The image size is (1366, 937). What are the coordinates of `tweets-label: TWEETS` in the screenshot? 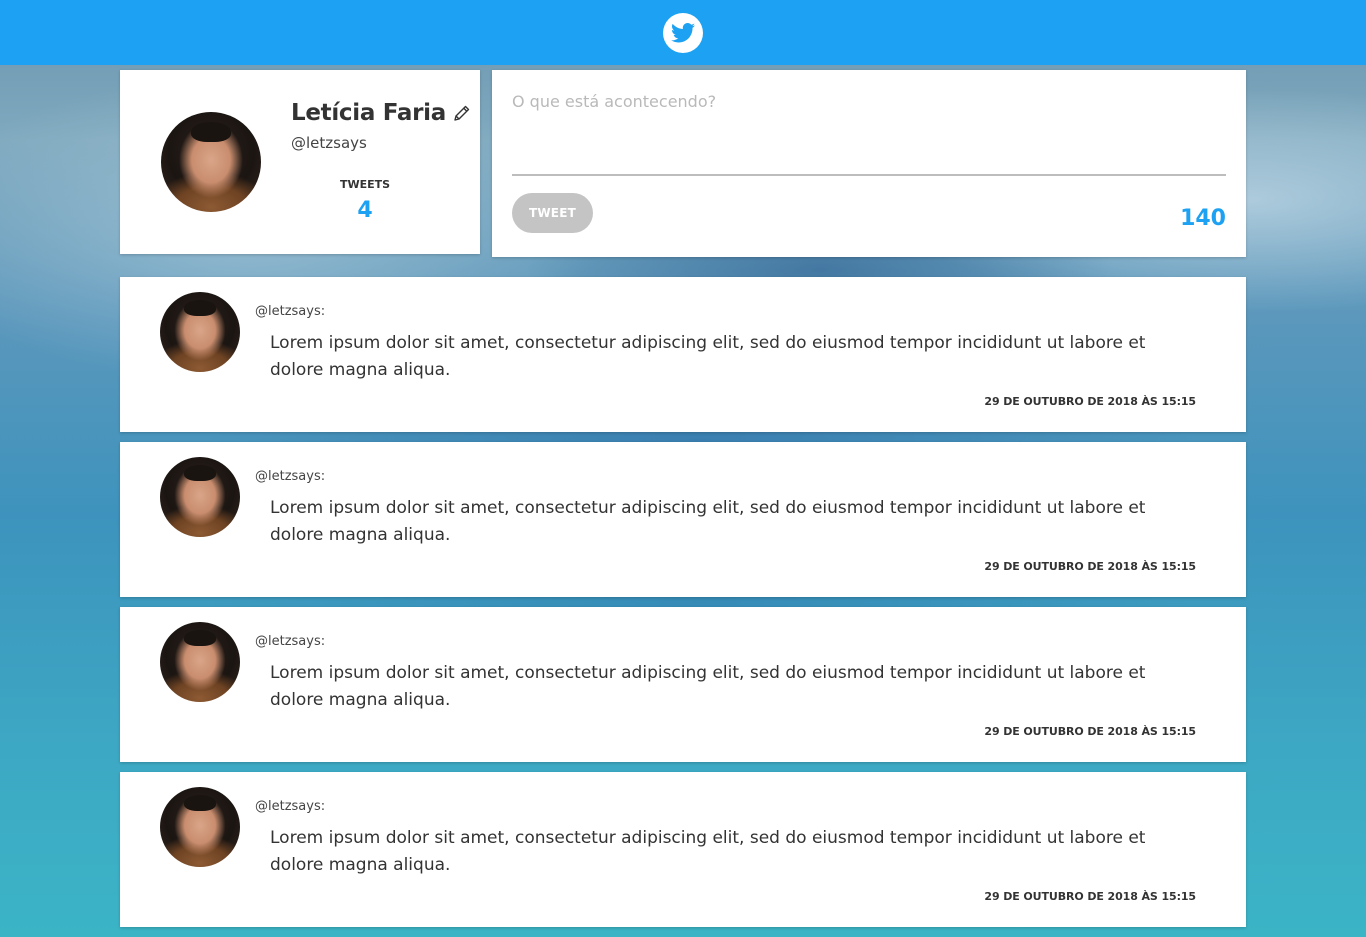 It's located at (365, 184).